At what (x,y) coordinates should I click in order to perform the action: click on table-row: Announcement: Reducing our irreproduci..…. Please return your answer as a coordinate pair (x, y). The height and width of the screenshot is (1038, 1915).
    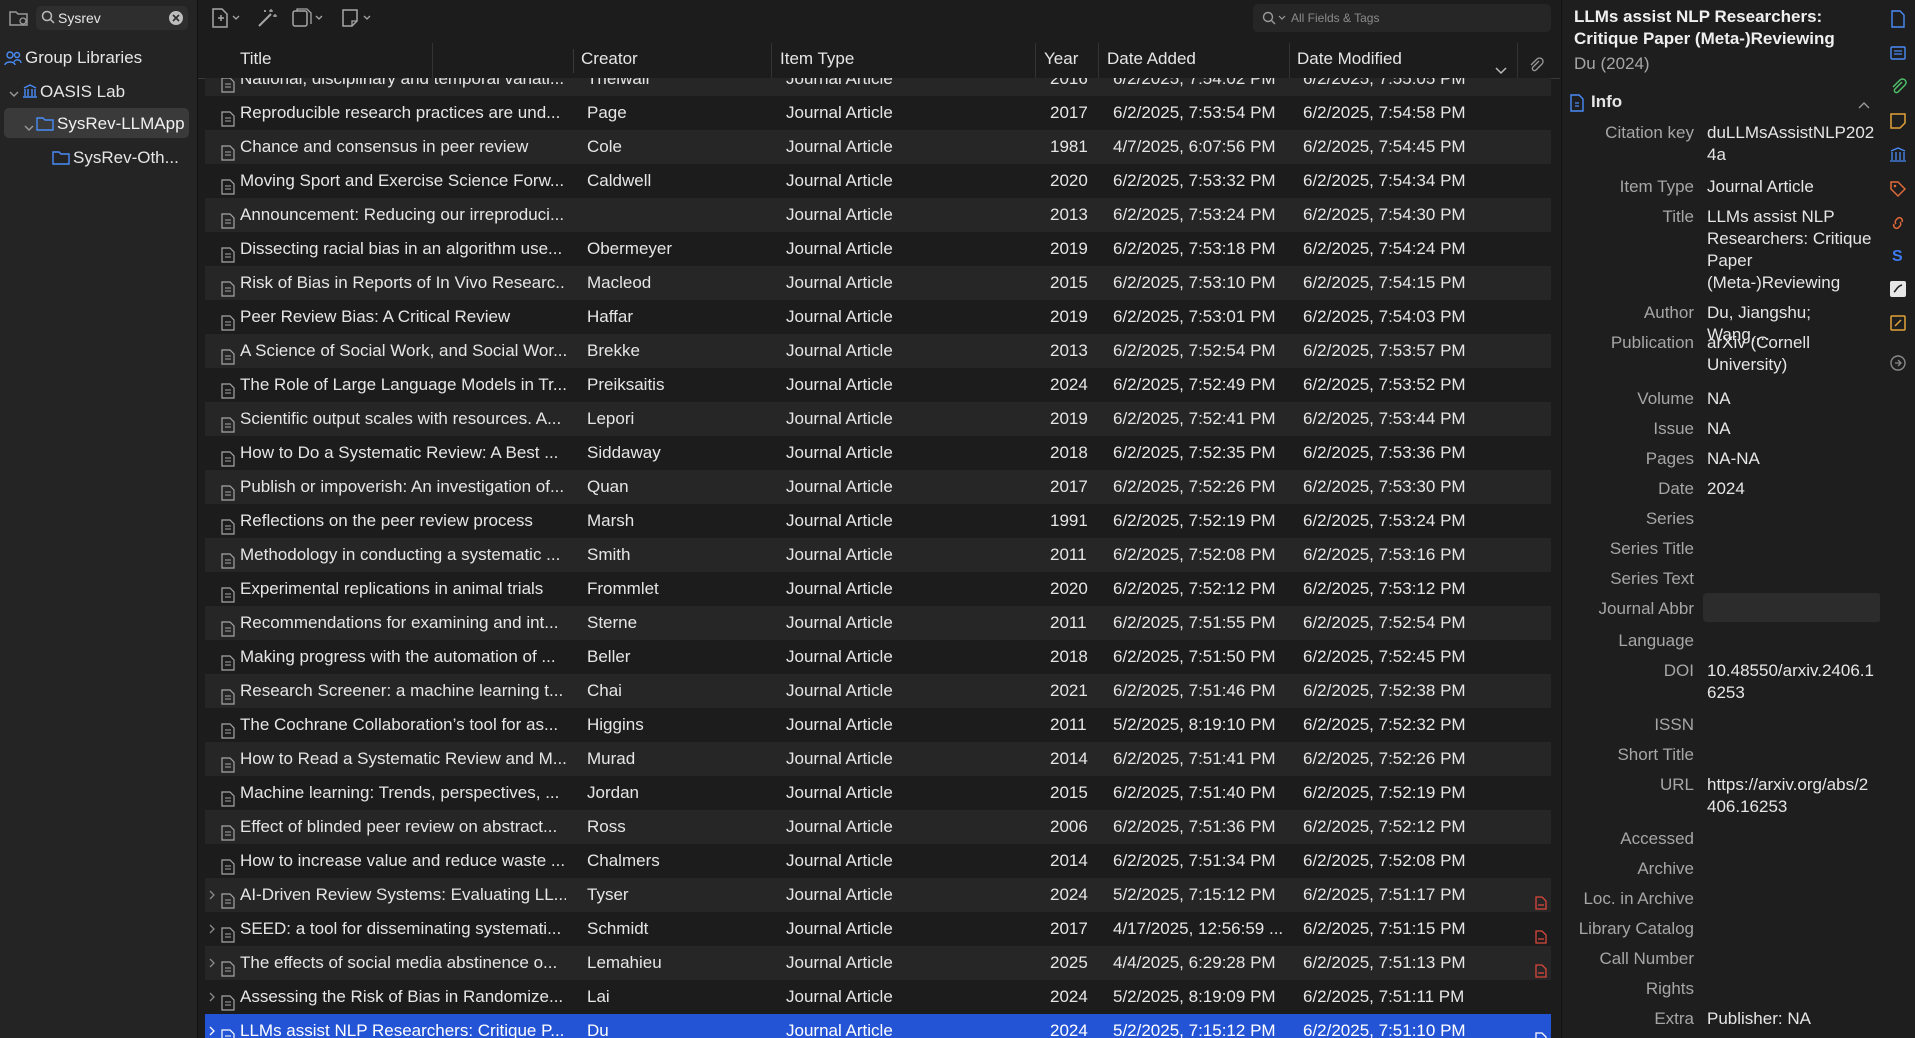
    Looking at the image, I should click on (878, 215).